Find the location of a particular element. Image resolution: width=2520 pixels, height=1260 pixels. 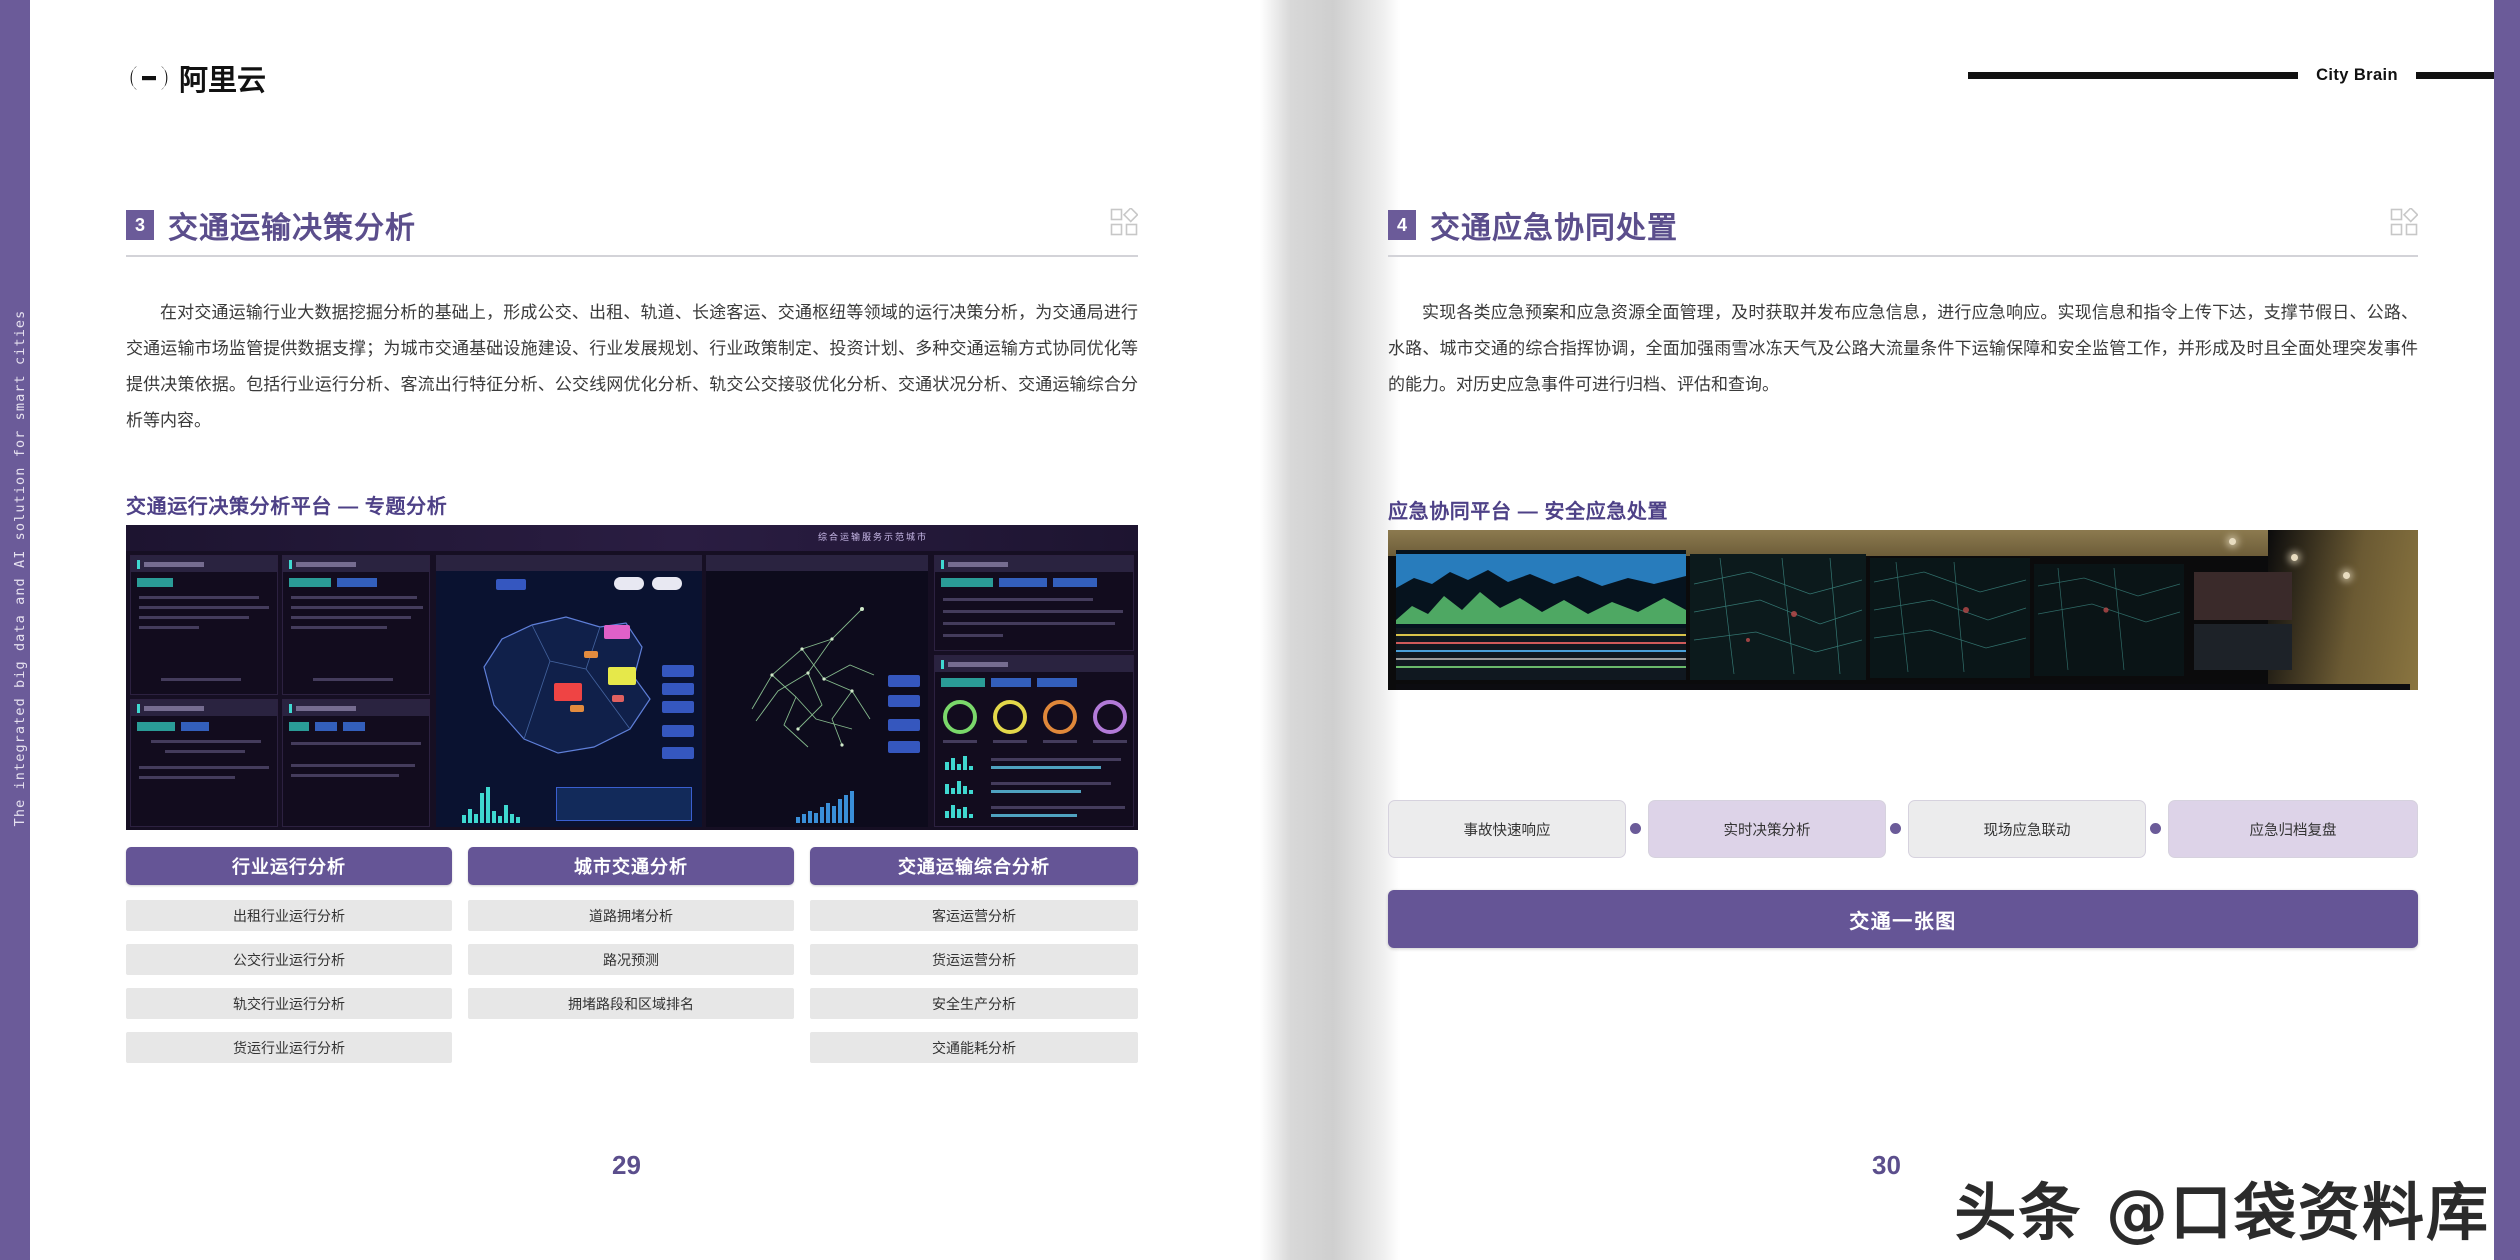

page-title-left: 交通运输决策分析 is located at coordinates (292, 228).